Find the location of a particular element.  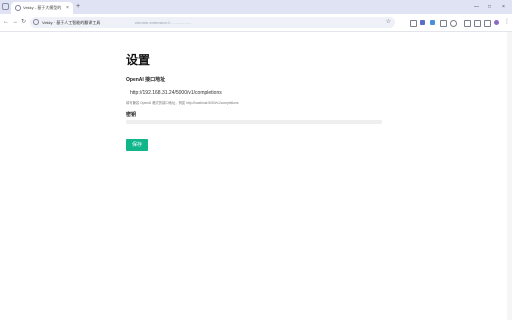

tab-favicon-icon is located at coordinates (18, 8).